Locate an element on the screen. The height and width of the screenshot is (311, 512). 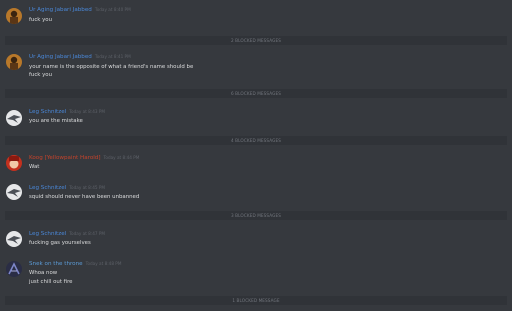
blocked-messages-bar: 1 BLOCKED MESSAGE is located at coordinates (256, 300).